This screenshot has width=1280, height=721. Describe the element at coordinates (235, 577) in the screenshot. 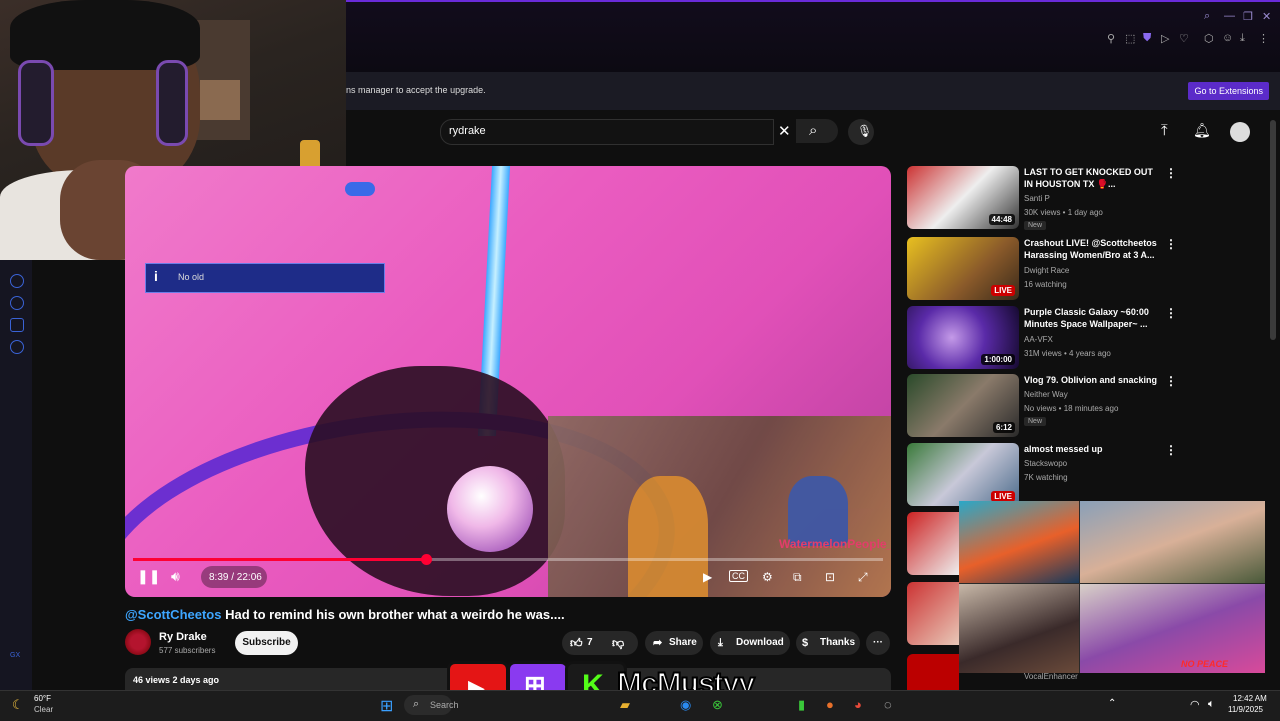

I see `time-text: 8:39 / 22:06` at that location.